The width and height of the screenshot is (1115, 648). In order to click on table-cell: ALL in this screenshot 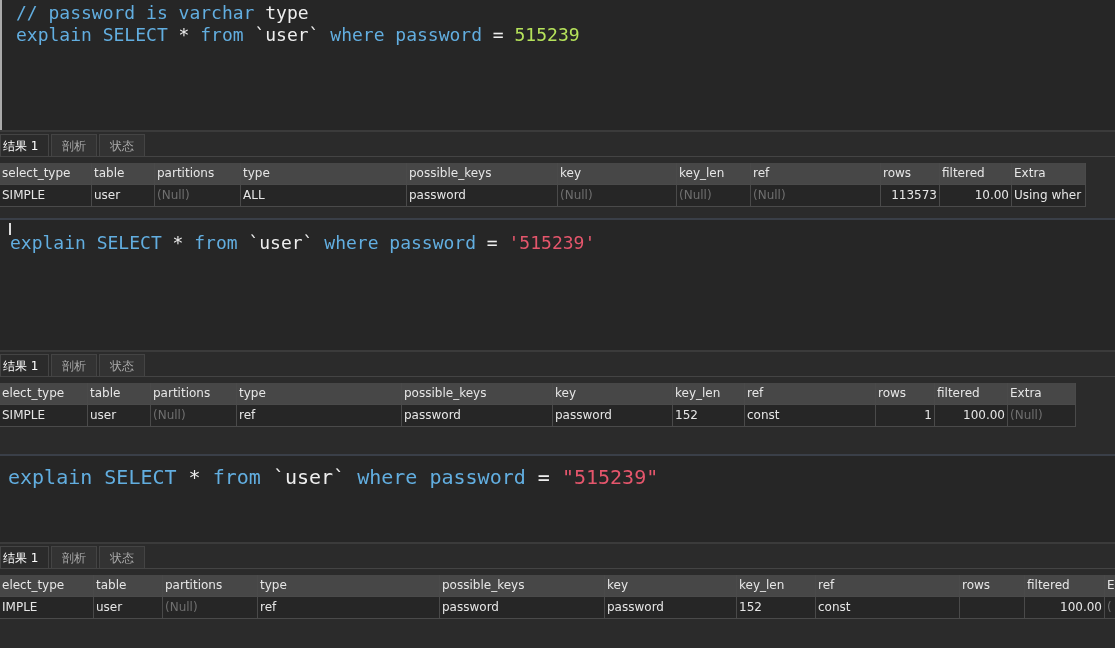, I will do `click(324, 196)`.